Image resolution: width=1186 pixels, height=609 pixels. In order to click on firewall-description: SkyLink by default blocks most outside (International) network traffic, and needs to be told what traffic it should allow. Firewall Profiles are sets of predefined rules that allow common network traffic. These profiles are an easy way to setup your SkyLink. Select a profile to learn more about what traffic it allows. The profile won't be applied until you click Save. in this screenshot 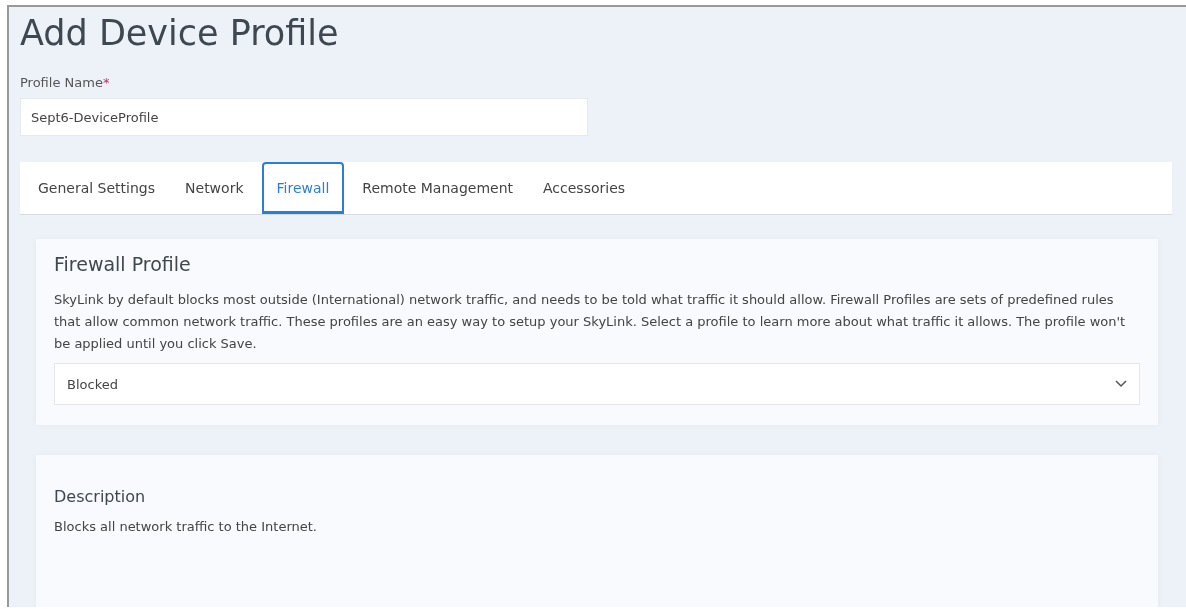, I will do `click(590, 322)`.